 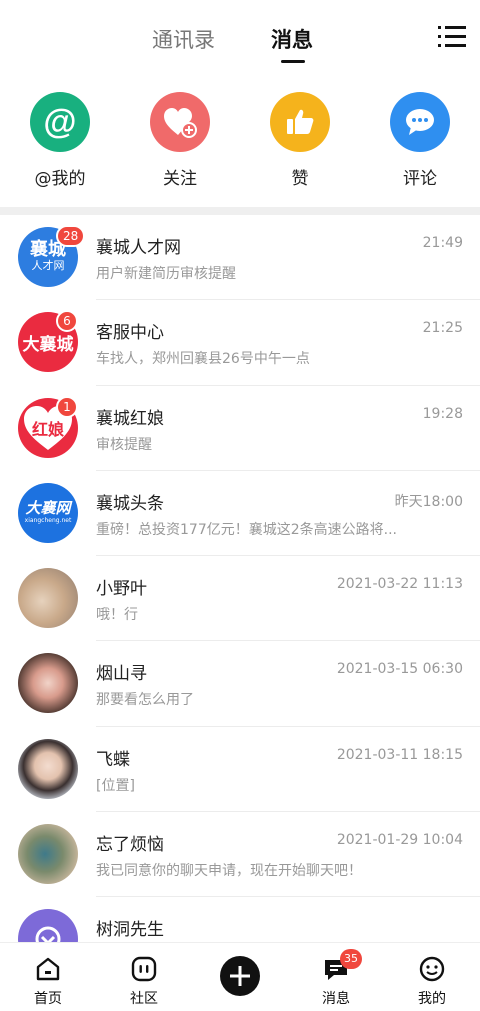 I want to click on nav-messages: 35 消息, so click(x=336, y=977).